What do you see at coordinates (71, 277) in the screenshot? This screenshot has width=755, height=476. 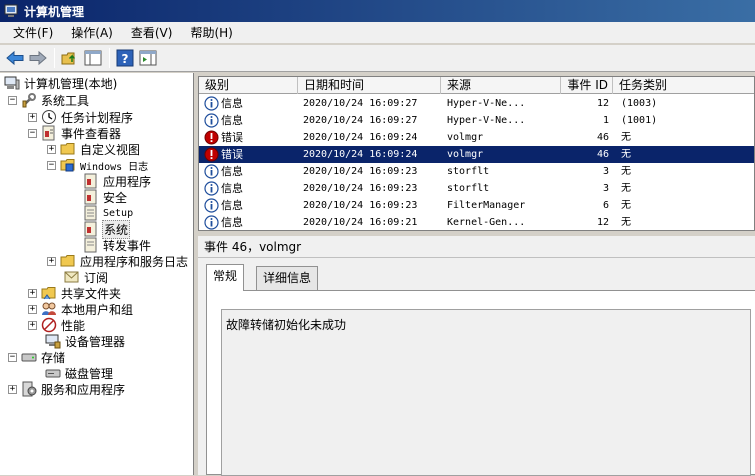 I see `subscriptions-icon` at bounding box center [71, 277].